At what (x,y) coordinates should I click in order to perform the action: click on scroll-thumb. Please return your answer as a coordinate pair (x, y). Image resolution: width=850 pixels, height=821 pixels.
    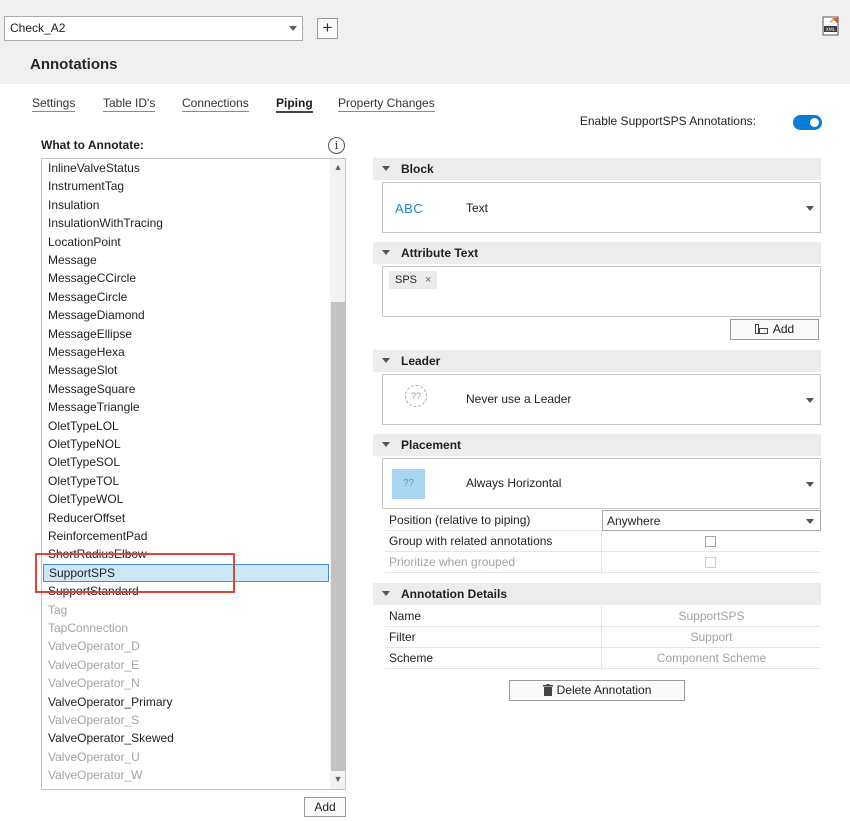
    Looking at the image, I should click on (338, 536).